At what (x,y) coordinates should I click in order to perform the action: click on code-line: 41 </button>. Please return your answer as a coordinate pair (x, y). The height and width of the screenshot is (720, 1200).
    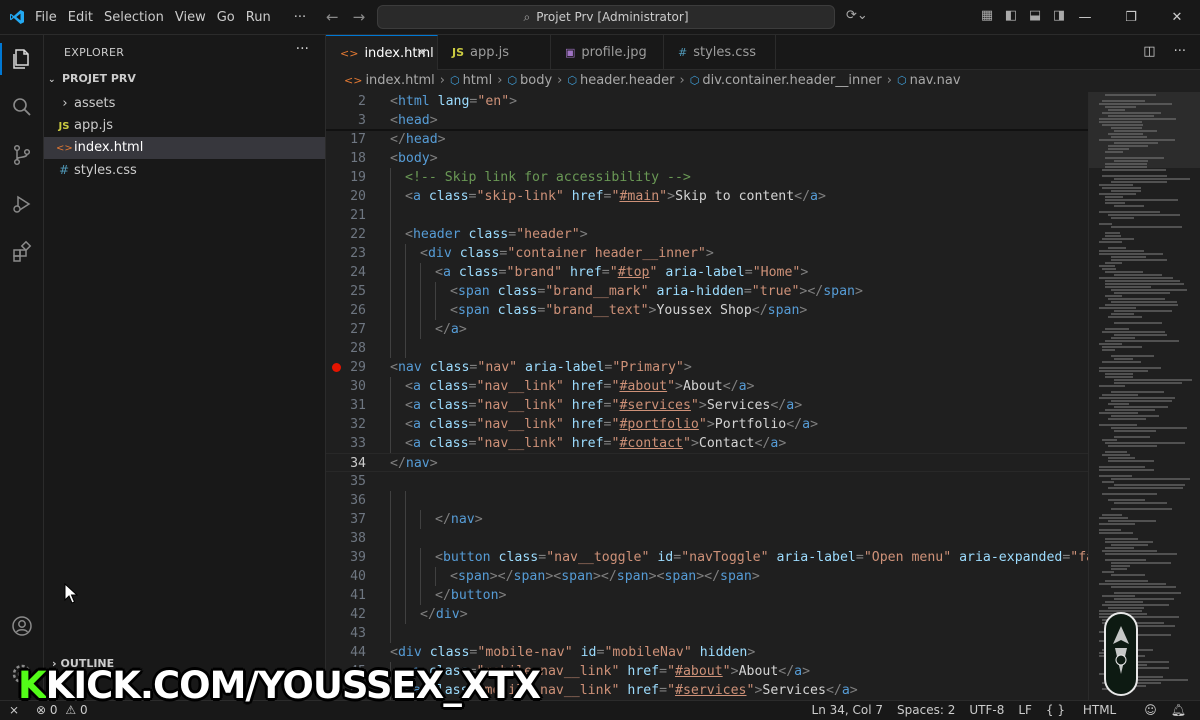
    Looking at the image, I should click on (707, 595).